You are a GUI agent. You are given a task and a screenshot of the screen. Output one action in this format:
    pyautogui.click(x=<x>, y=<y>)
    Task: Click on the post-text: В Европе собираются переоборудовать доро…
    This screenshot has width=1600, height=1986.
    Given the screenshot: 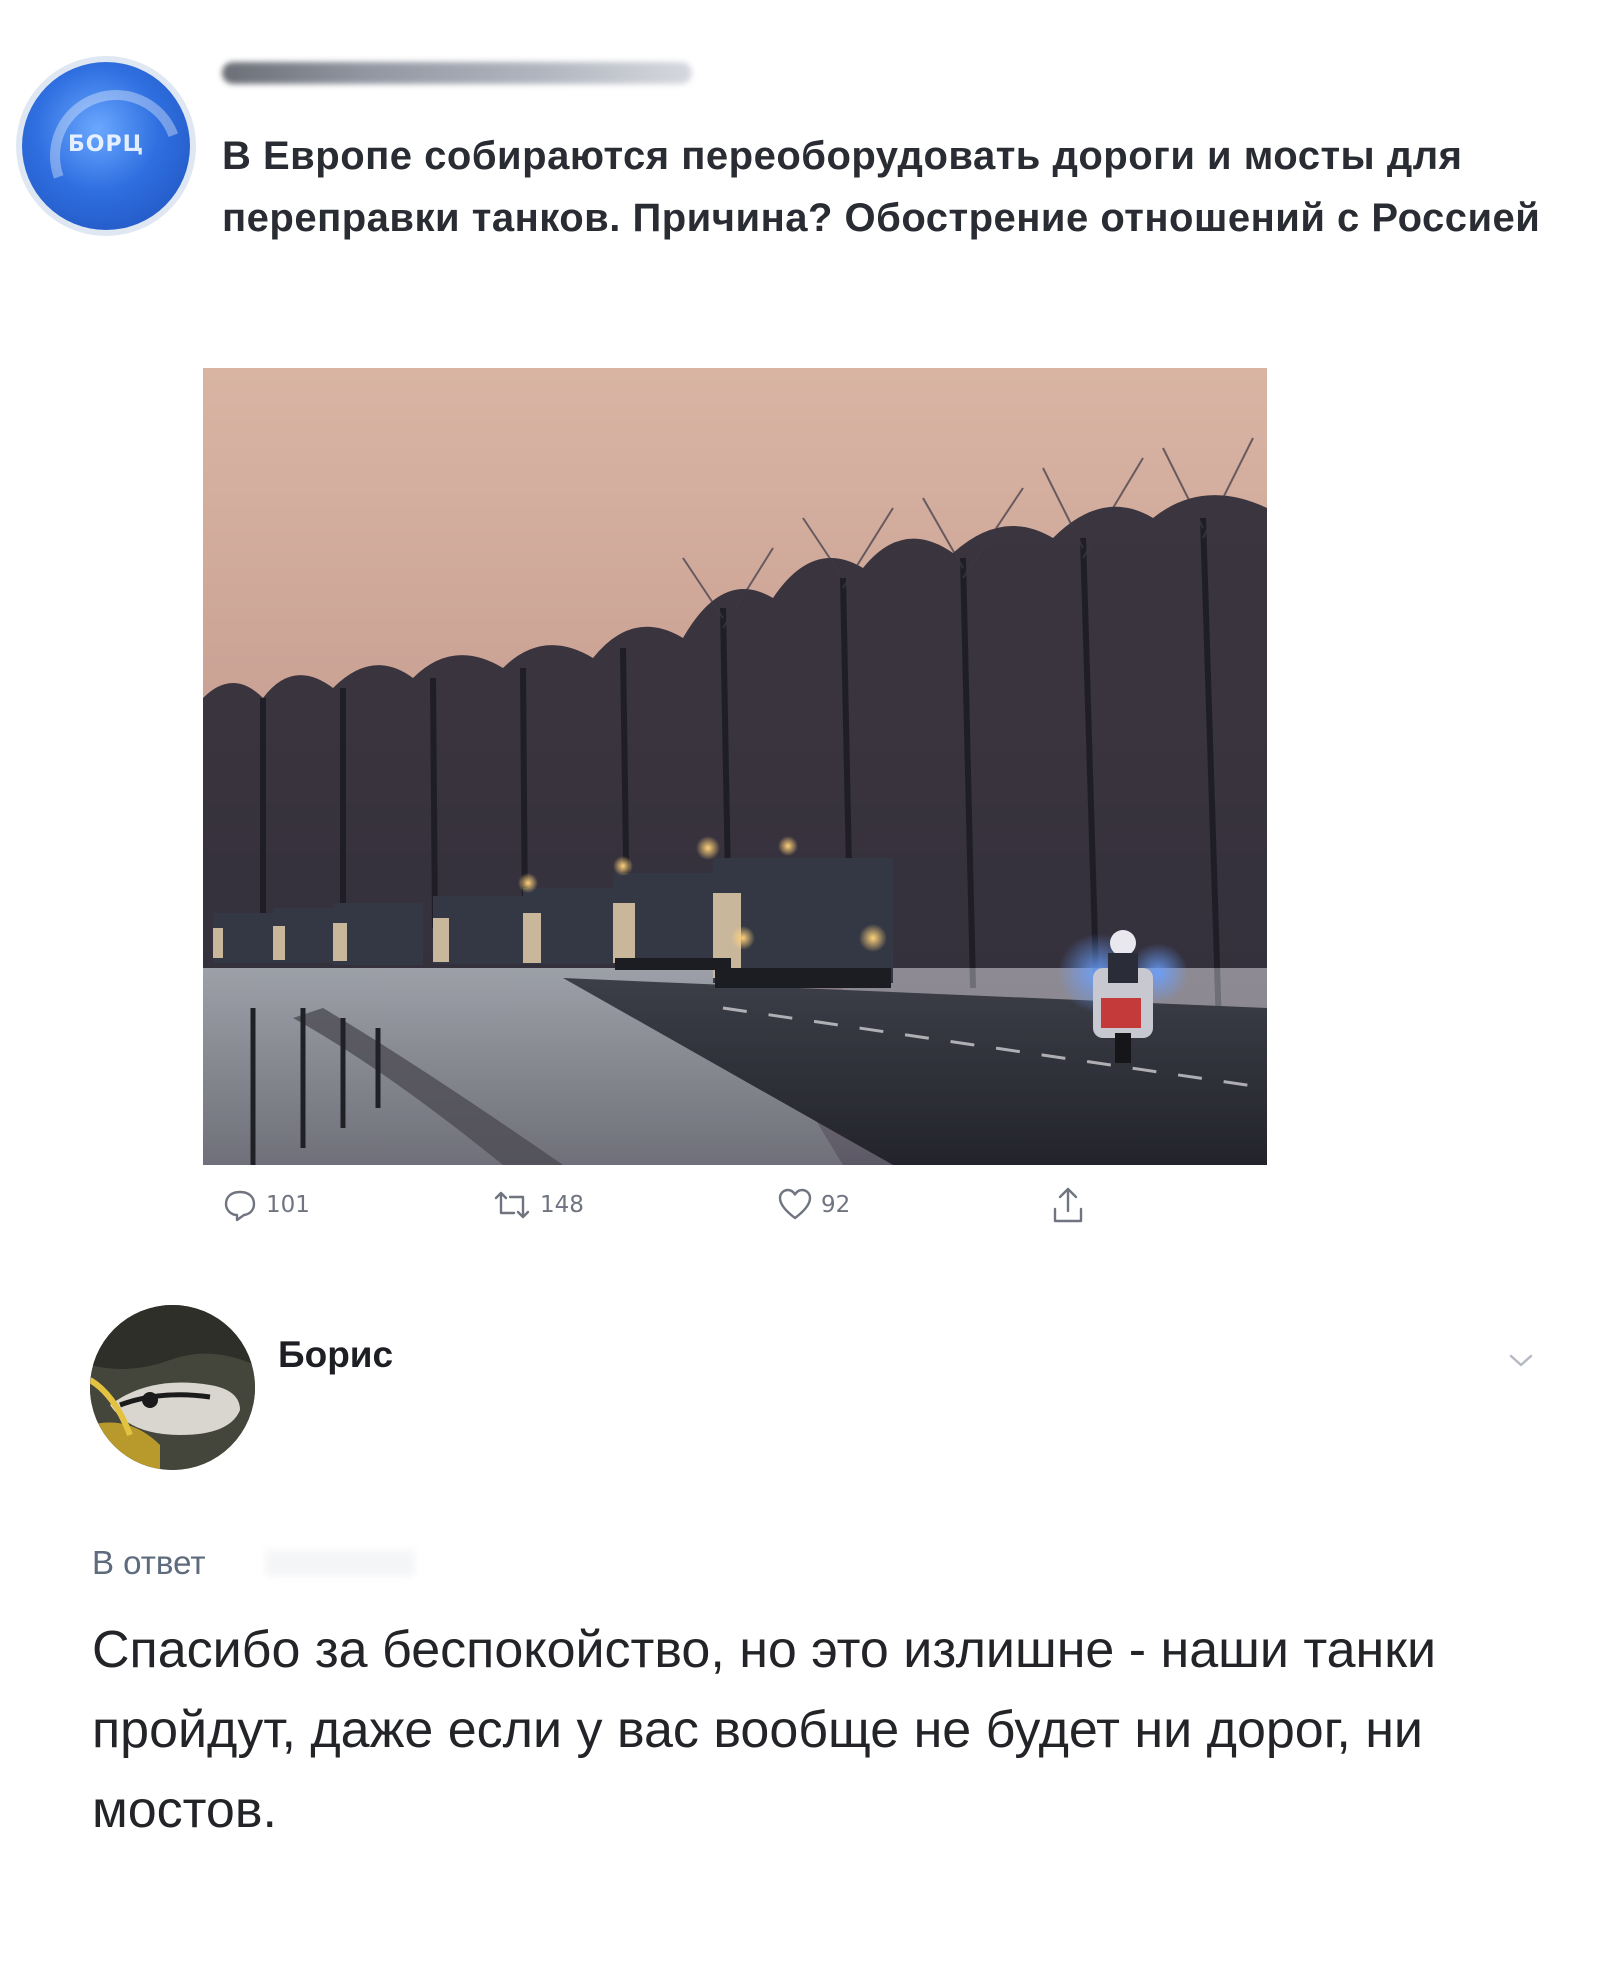 What is the action you would take?
    pyautogui.click(x=881, y=187)
    